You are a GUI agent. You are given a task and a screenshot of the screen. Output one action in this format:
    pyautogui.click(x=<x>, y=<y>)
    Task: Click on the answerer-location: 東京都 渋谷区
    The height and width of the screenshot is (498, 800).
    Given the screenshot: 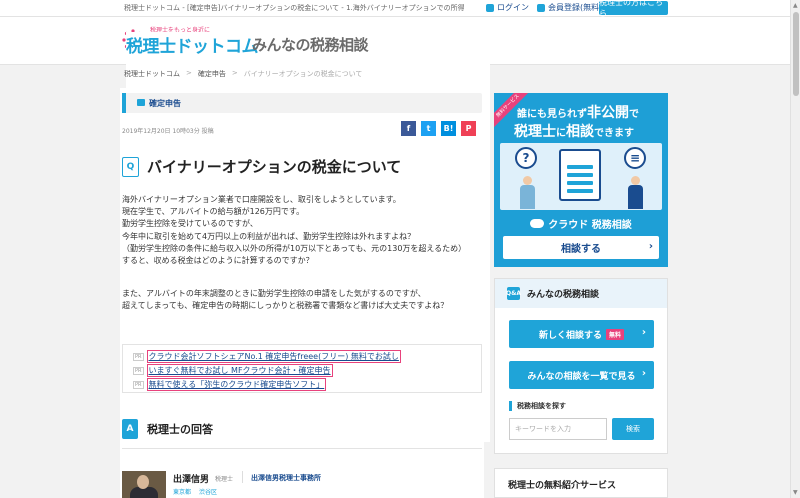 What is the action you would take?
    pyautogui.click(x=195, y=491)
    